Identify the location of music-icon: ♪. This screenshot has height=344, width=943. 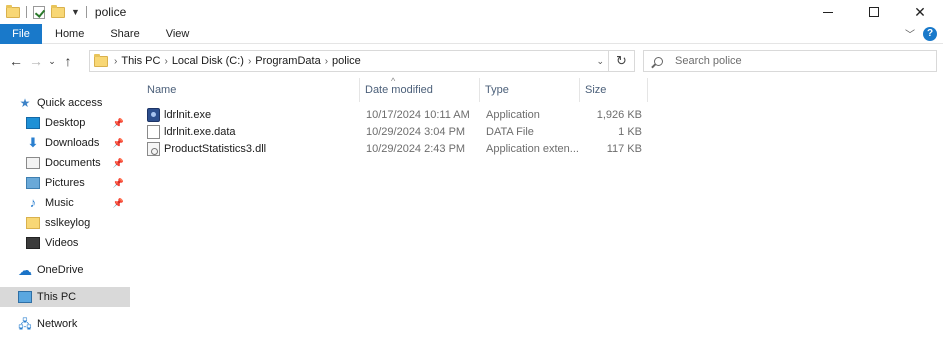
(33, 202).